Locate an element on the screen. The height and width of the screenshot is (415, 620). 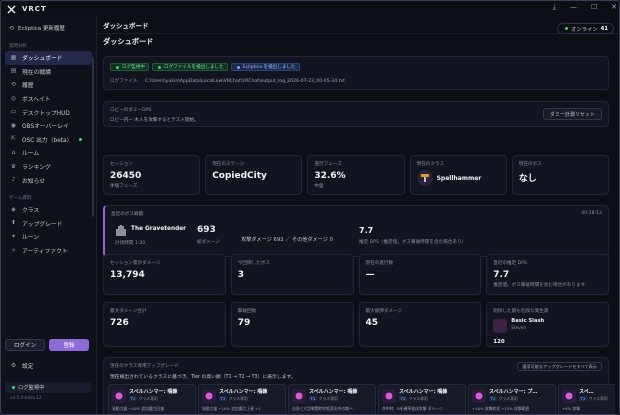
stat-label: 現在のステージ is located at coordinates (228, 164).